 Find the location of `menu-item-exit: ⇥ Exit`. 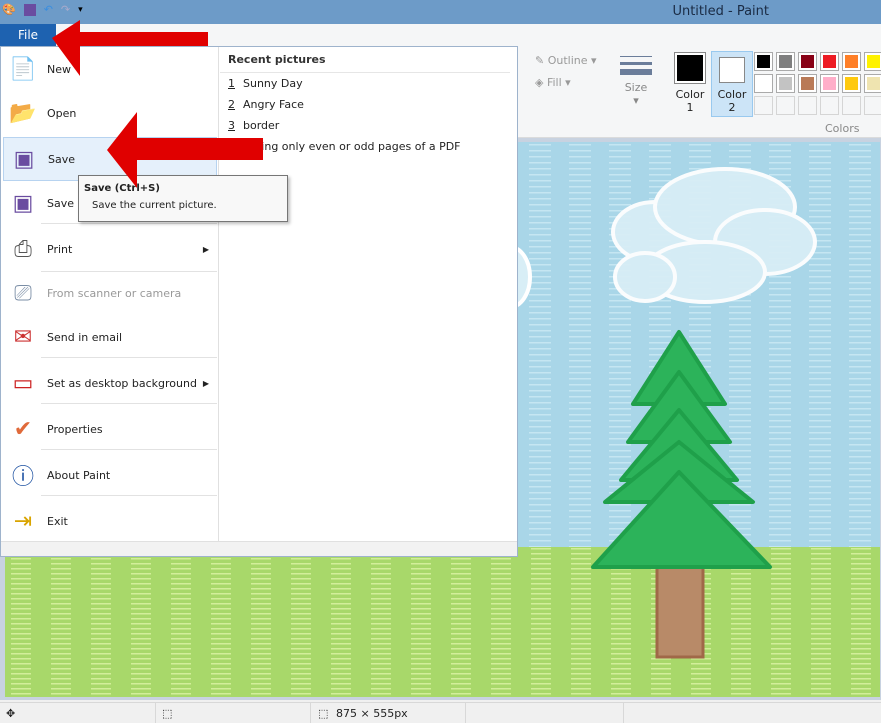

menu-item-exit: ⇥ Exit is located at coordinates (110, 521).